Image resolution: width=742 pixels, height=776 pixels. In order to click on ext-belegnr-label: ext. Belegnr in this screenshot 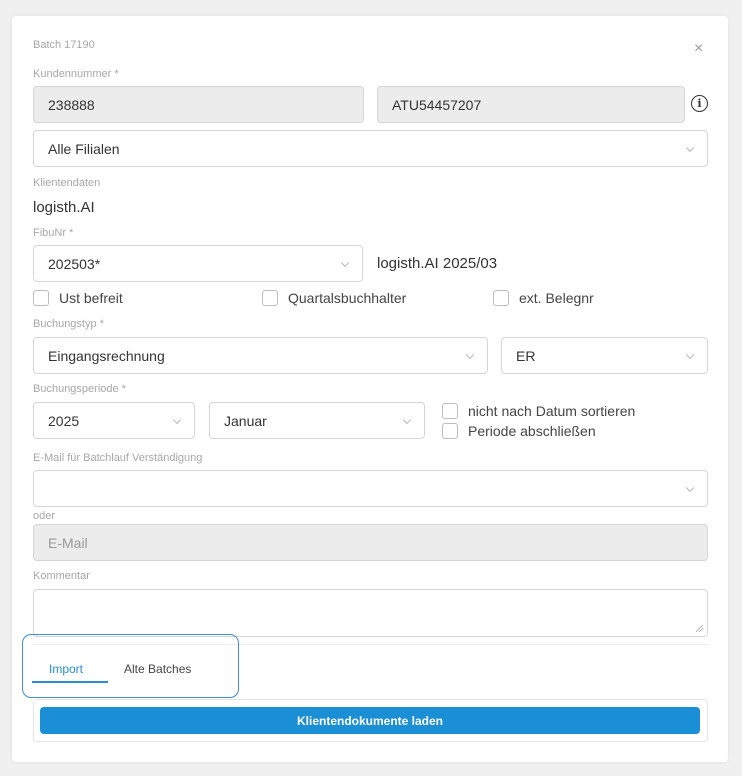, I will do `click(556, 298)`.